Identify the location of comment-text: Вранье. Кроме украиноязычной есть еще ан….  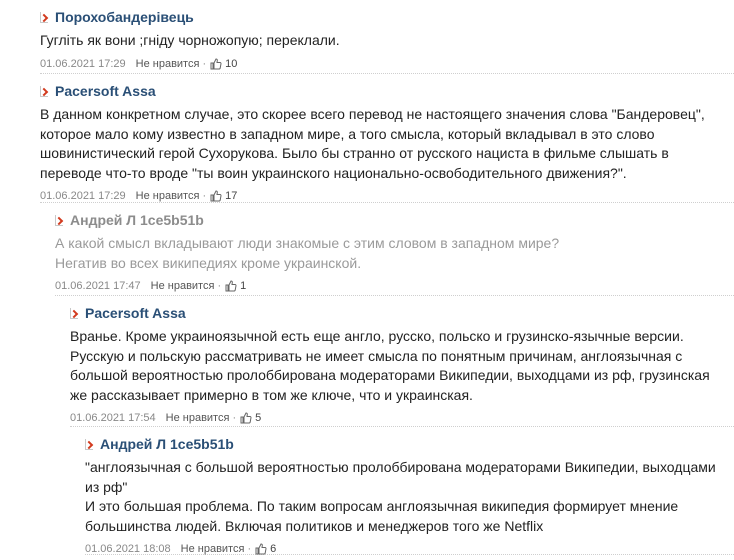
(390, 365).